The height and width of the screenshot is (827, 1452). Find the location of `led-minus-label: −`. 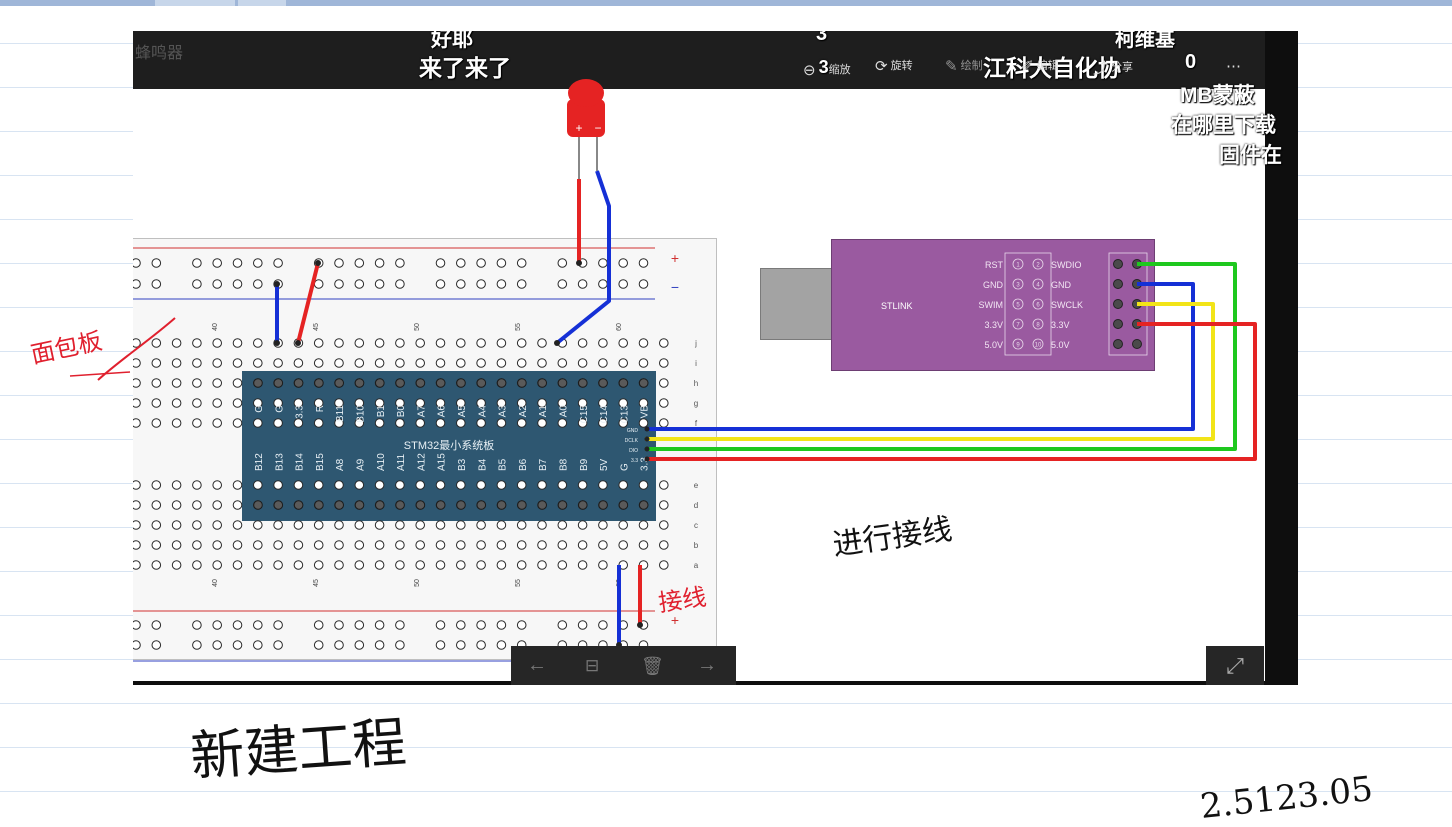

led-minus-label: − is located at coordinates (597, 128).